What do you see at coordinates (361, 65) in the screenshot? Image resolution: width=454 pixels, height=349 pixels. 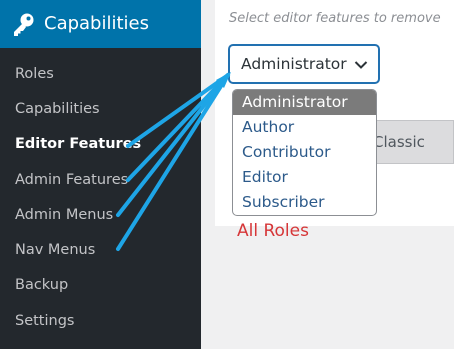 I see `chevron-down-icon` at bounding box center [361, 65].